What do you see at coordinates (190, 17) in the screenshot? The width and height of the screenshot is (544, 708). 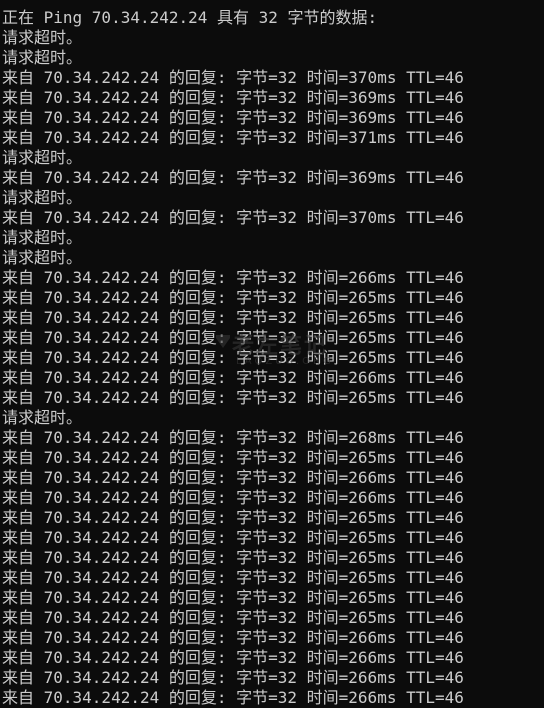 I see `console-line: 正在 Ping 70.34.242.24 具有 32 字节的数据:` at bounding box center [190, 17].